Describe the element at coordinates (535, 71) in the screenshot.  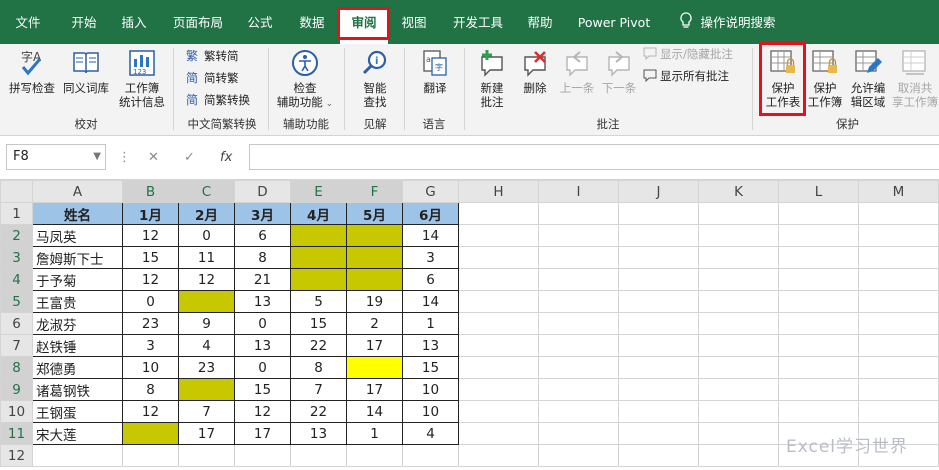
I see `delete-comment-button: 删除` at that location.